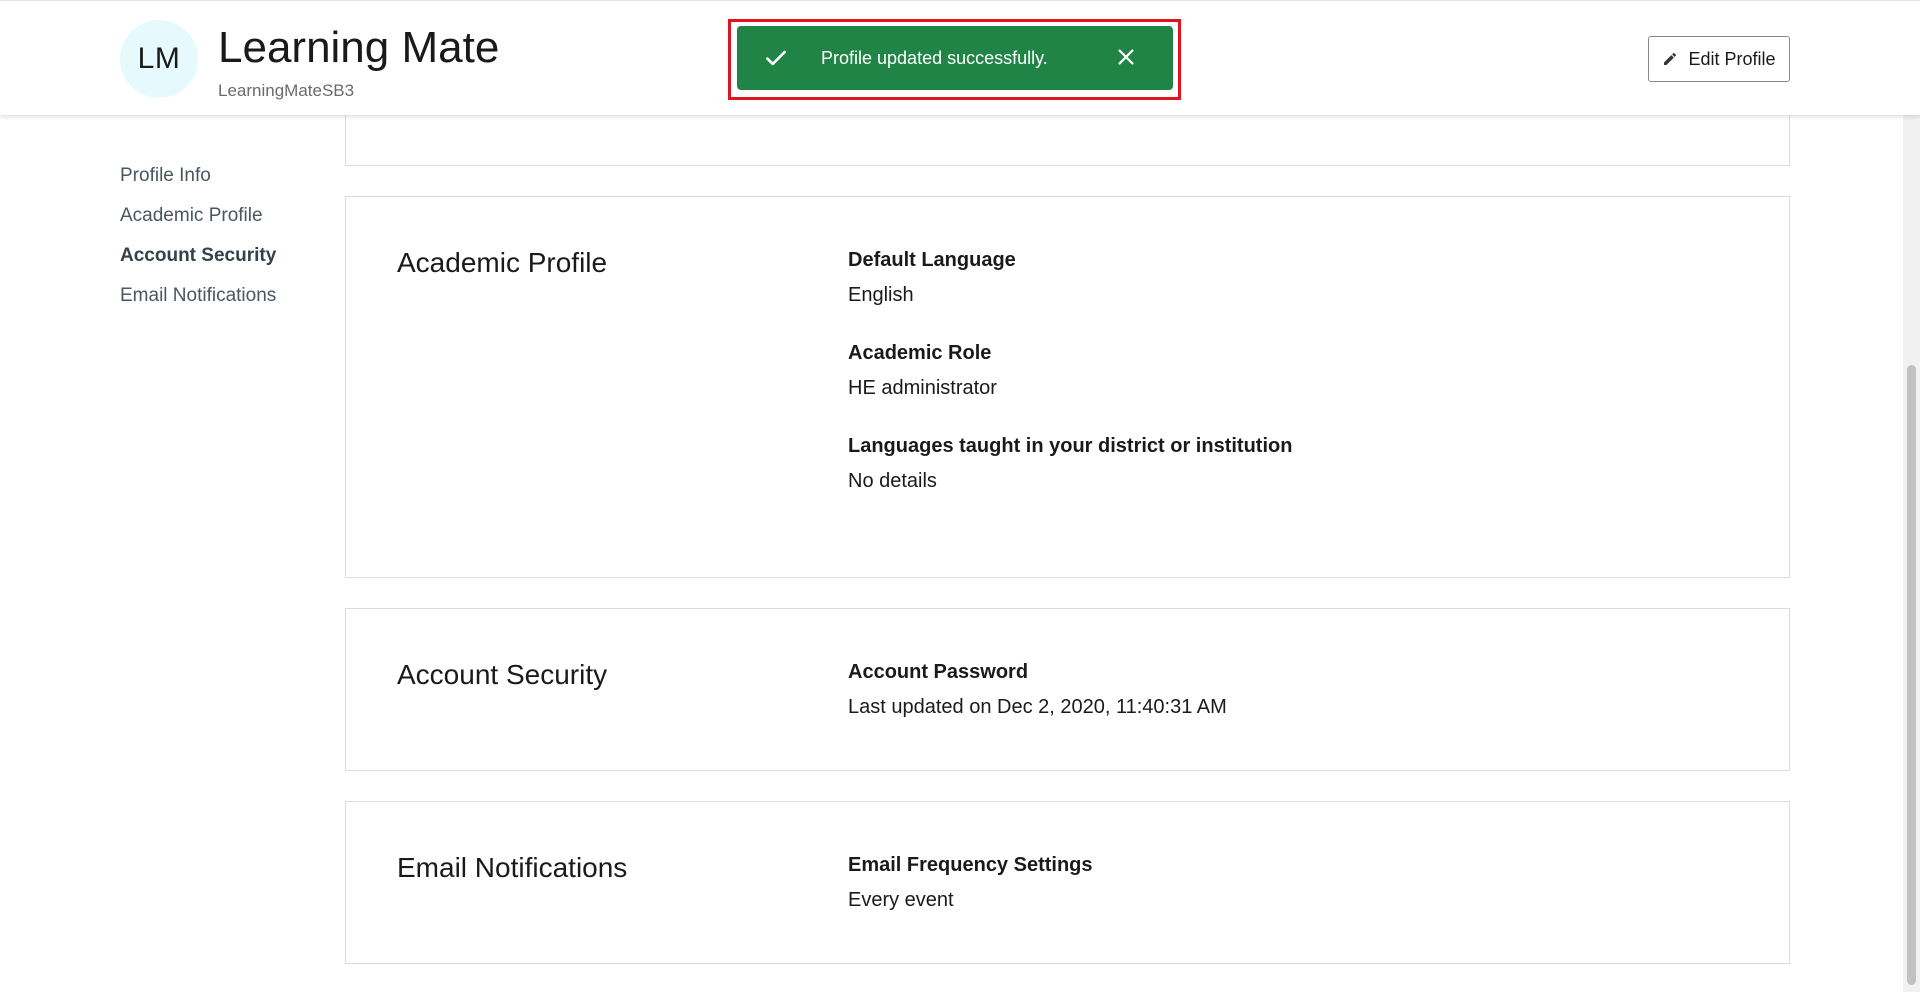 This screenshot has height=992, width=1920. I want to click on pencil-icon, so click(1670, 58).